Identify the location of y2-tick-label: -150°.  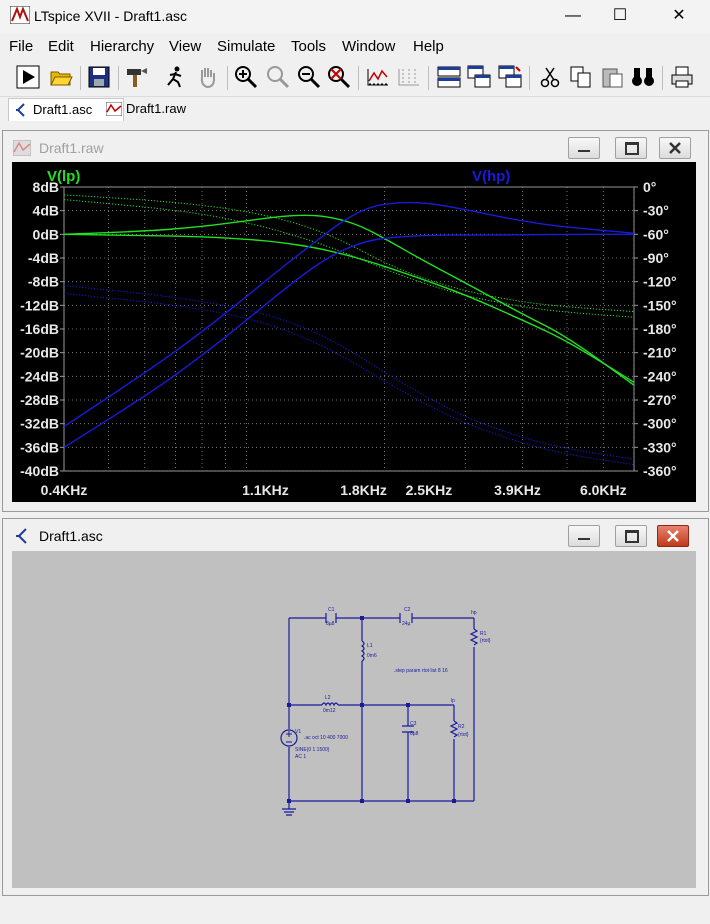
(660, 305).